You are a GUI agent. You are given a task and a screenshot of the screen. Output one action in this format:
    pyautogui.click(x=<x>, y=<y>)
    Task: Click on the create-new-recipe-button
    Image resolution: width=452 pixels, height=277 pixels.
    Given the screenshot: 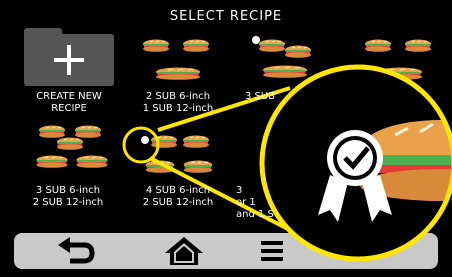 What is the action you would take?
    pyautogui.click(x=69, y=57)
    